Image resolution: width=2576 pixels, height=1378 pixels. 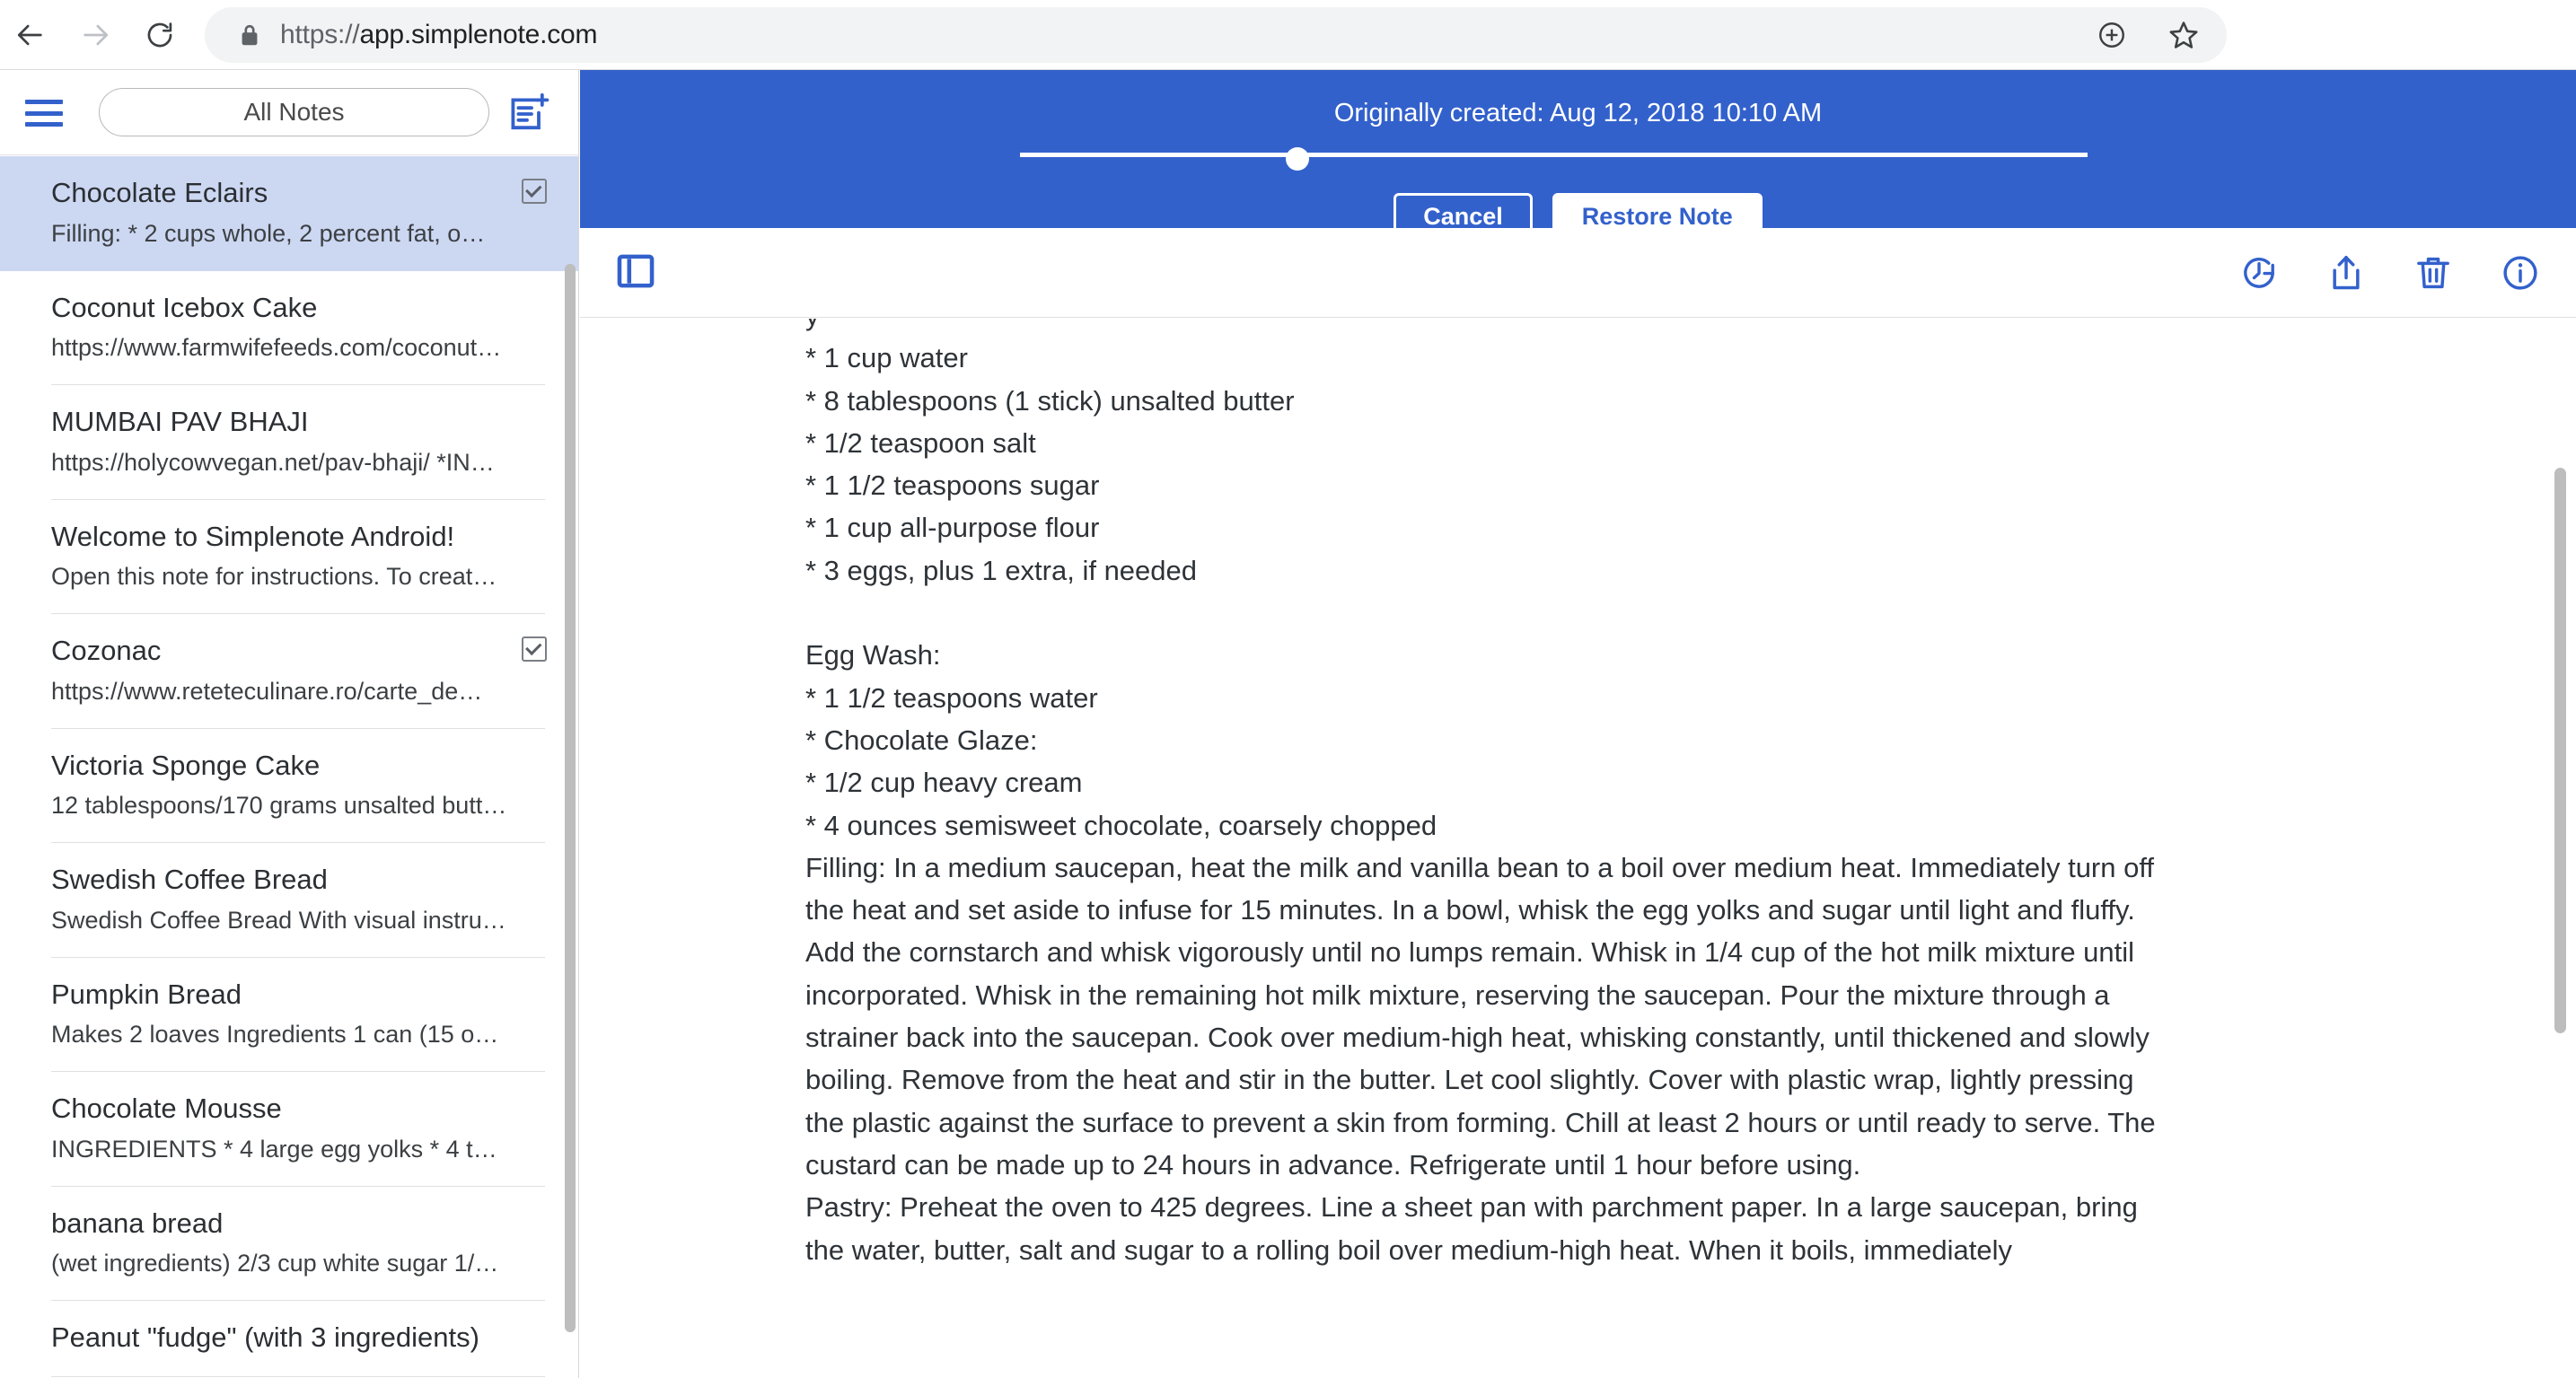 I want to click on address-bar: https://app.simplenote.com, so click(x=1216, y=35).